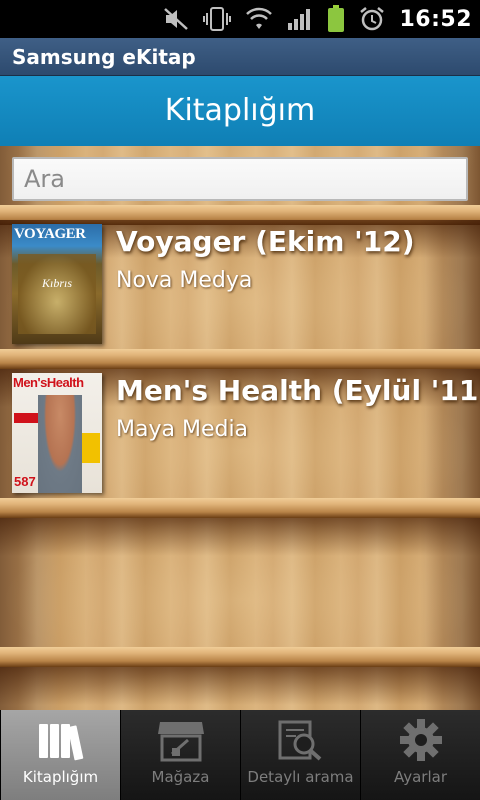  I want to click on books-icon, so click(60, 742).